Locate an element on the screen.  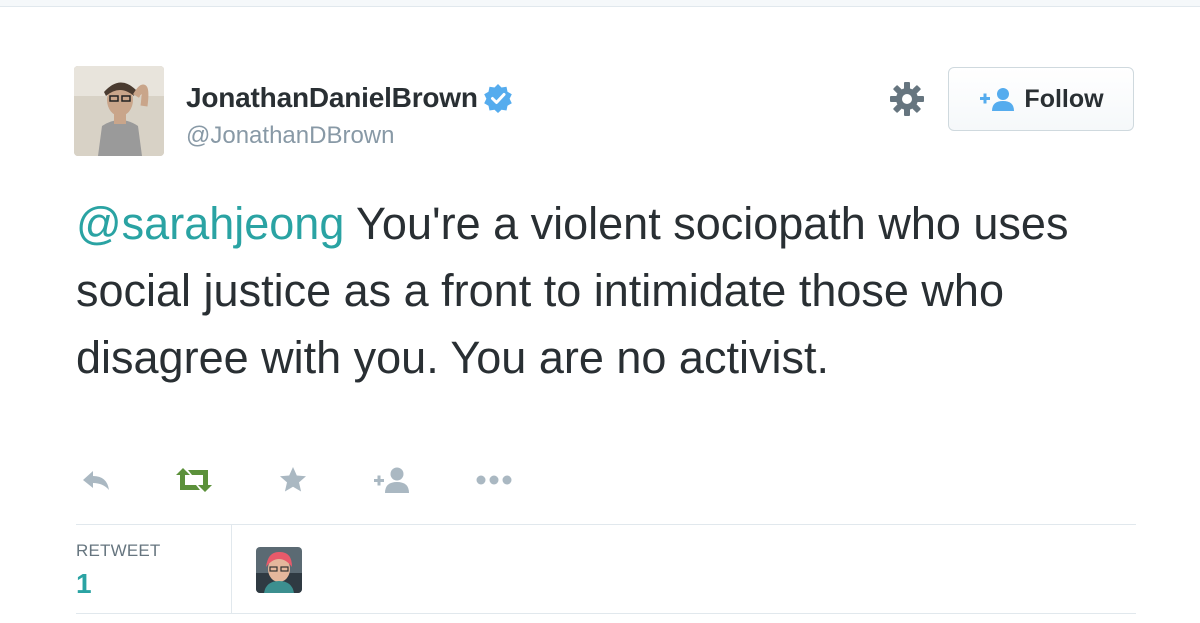
follow-user-icon is located at coordinates (997, 99).